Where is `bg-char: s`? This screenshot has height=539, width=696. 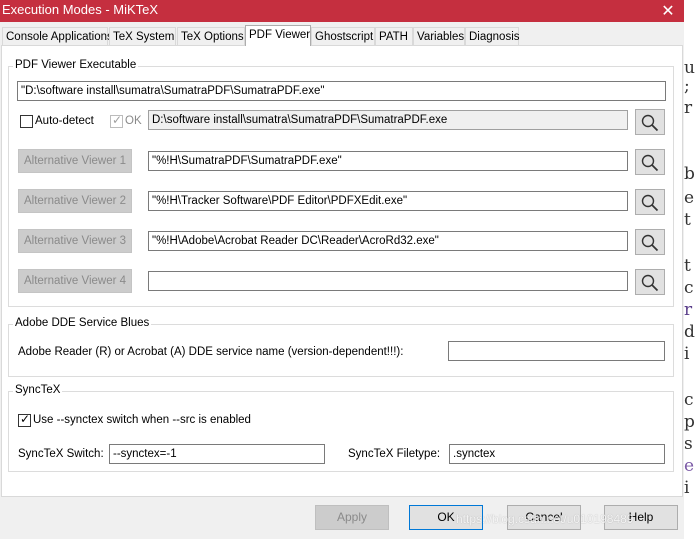
bg-char: s is located at coordinates (688, 444).